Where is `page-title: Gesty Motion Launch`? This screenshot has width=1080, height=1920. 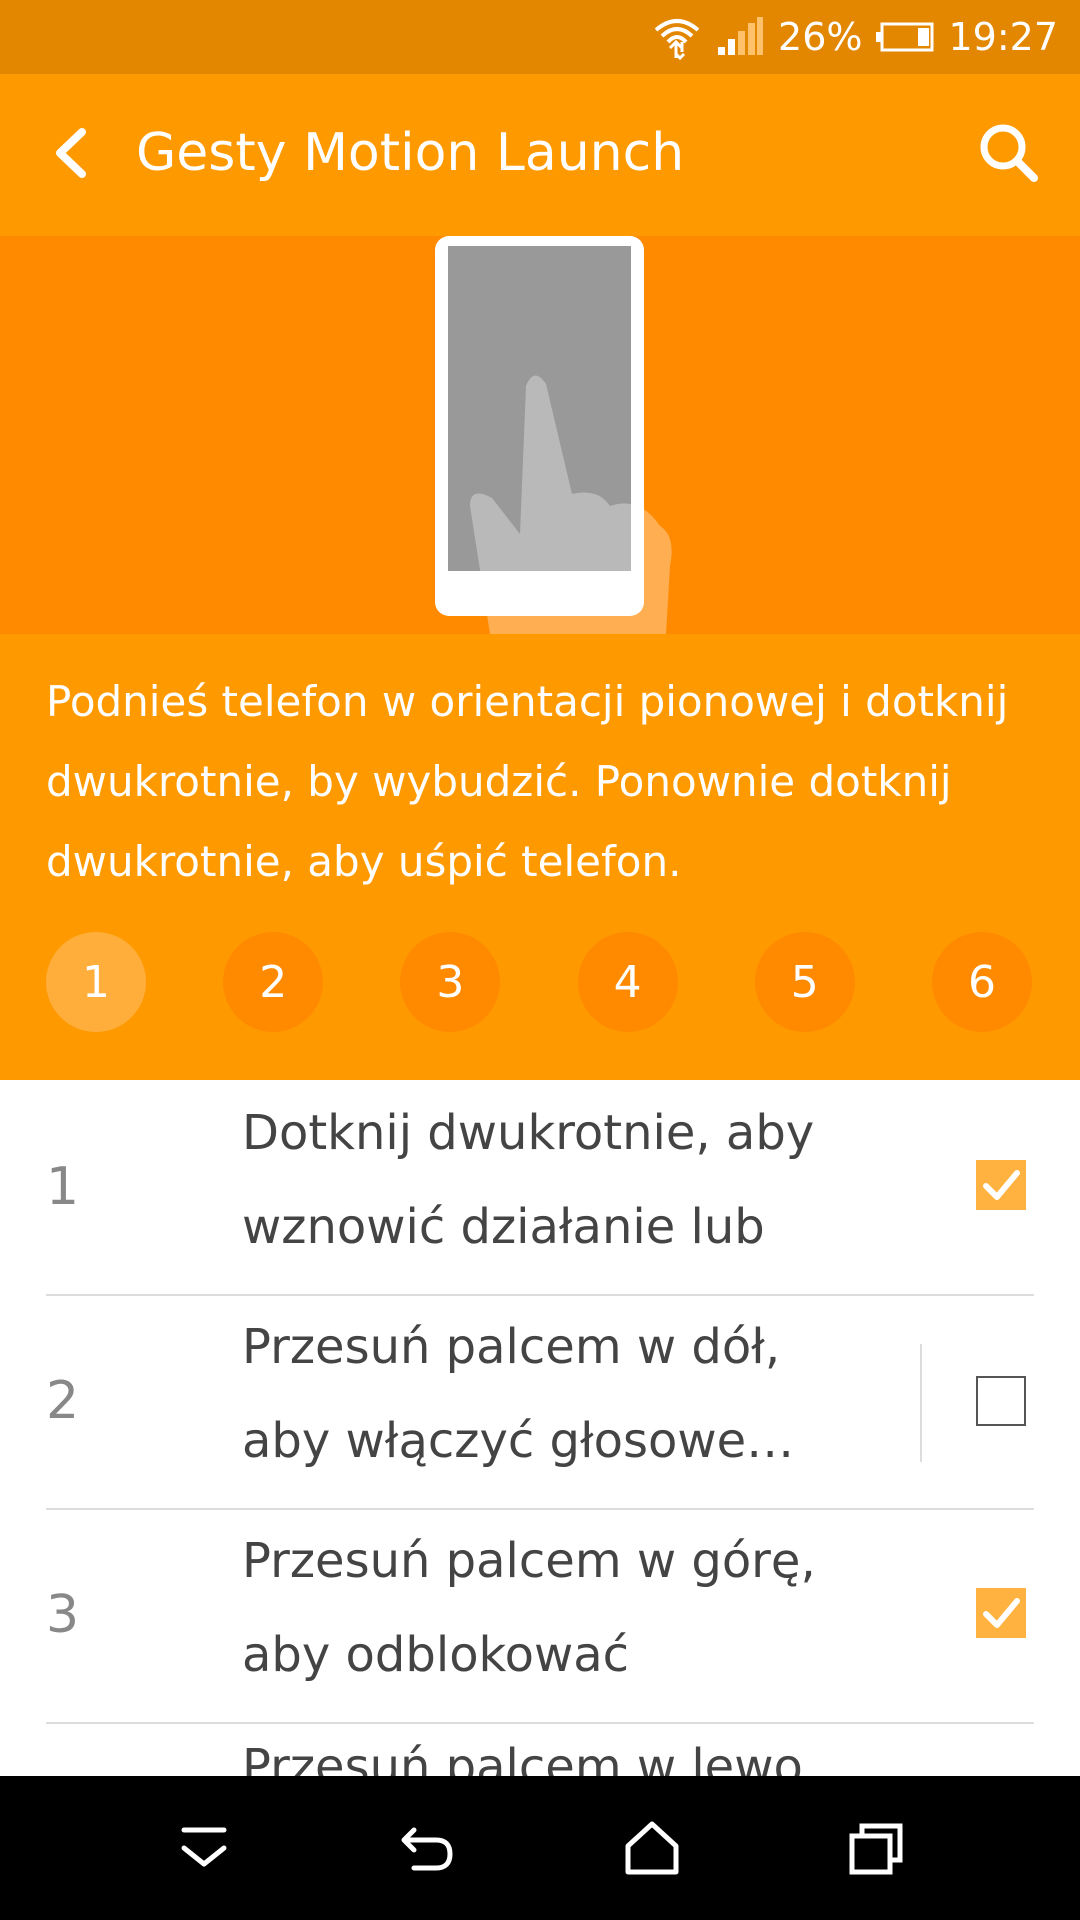 page-title: Gesty Motion Launch is located at coordinates (410, 153).